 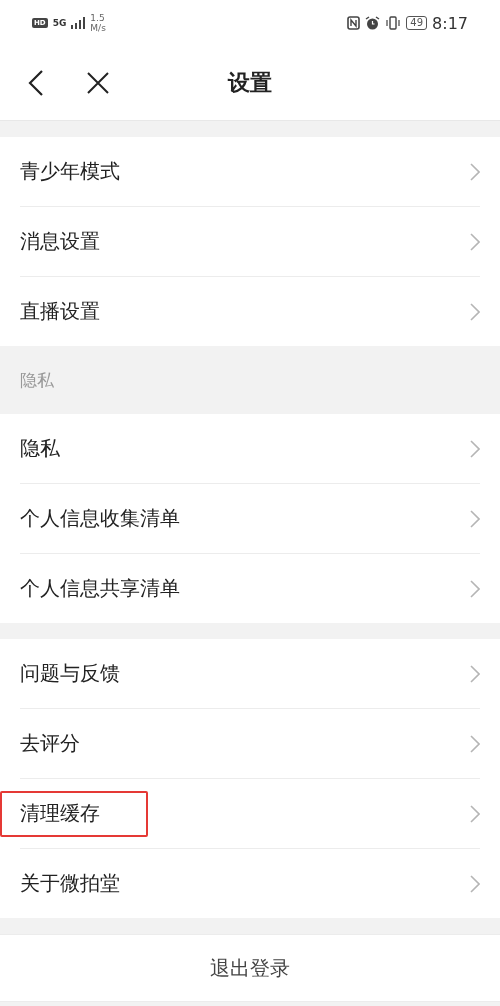 I want to click on settings-item: 问题与反馈, so click(x=70, y=673).